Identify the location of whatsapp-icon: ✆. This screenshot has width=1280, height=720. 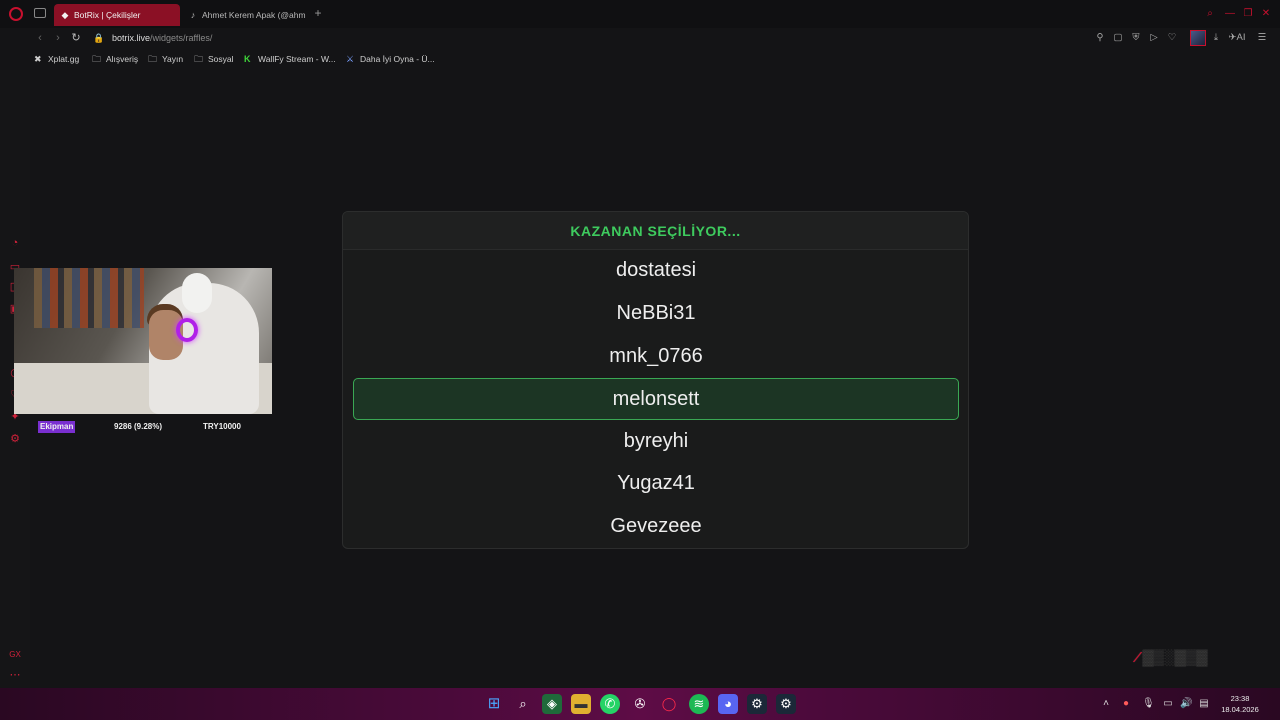
(610, 704).